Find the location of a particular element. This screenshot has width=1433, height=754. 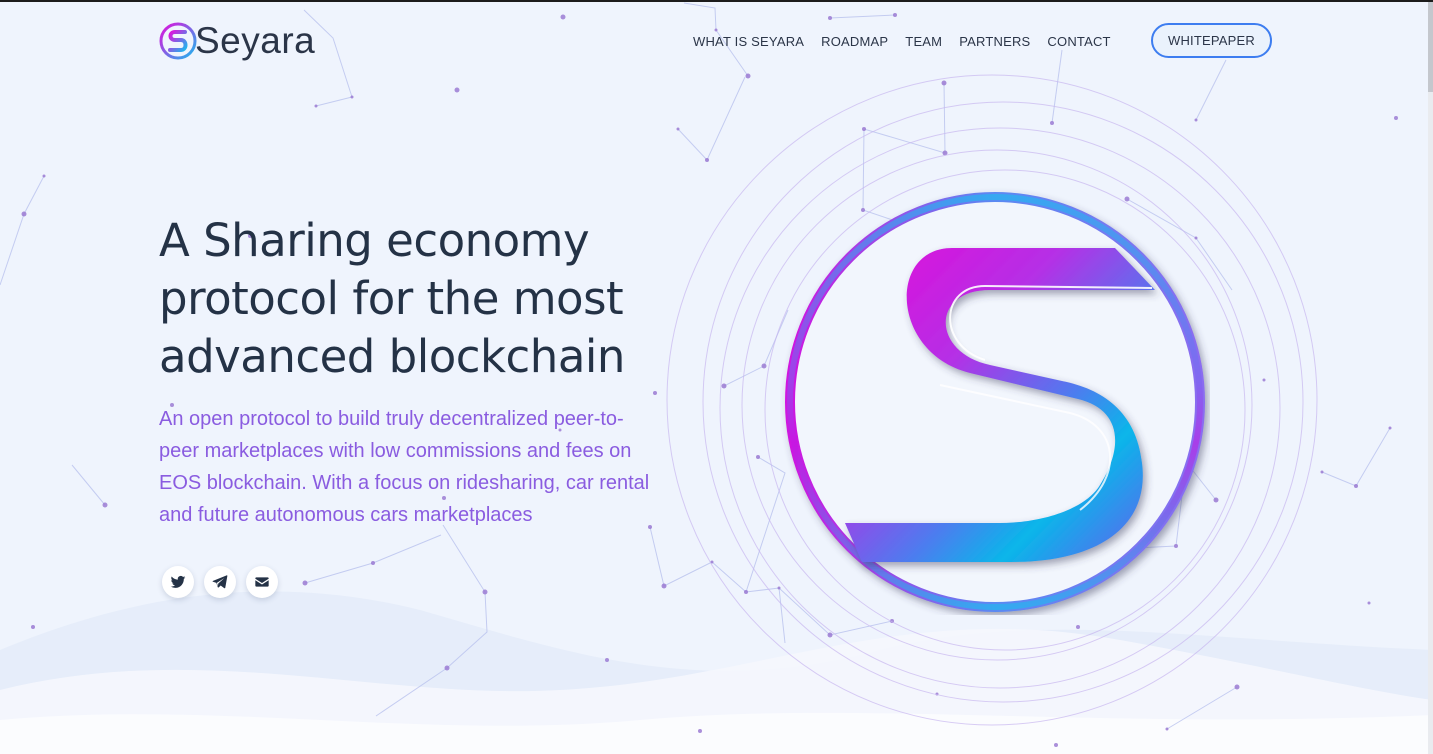

nav-contact: CONTACT is located at coordinates (1078, 42).